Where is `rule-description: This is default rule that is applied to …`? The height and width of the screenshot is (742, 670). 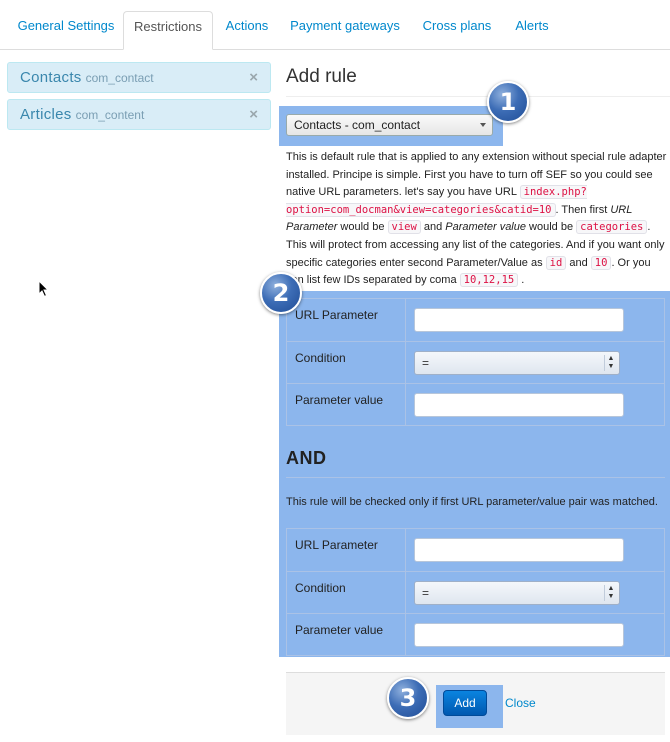
rule-description: This is default rule that is applied to … is located at coordinates (477, 219).